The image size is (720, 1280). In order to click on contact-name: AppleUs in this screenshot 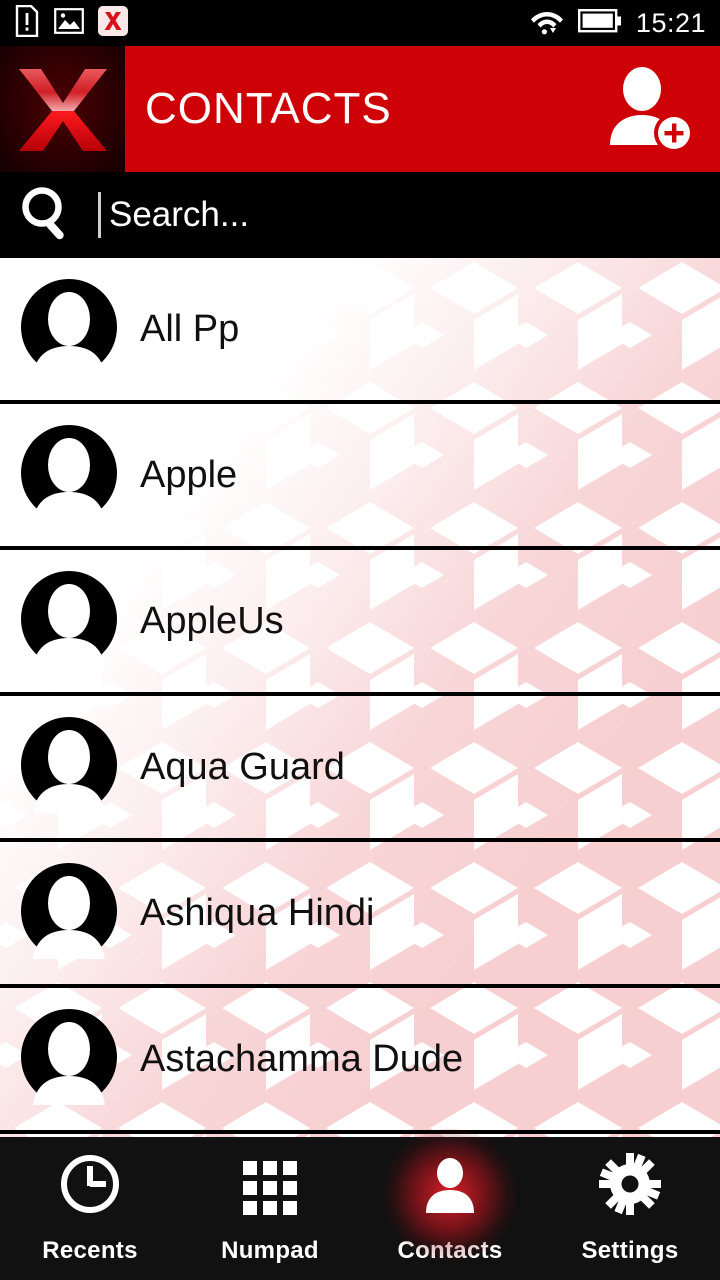, I will do `click(212, 620)`.